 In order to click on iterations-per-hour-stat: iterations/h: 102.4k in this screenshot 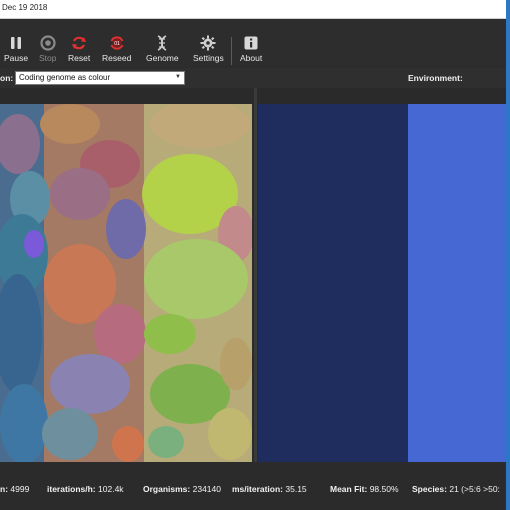, I will do `click(85, 489)`.